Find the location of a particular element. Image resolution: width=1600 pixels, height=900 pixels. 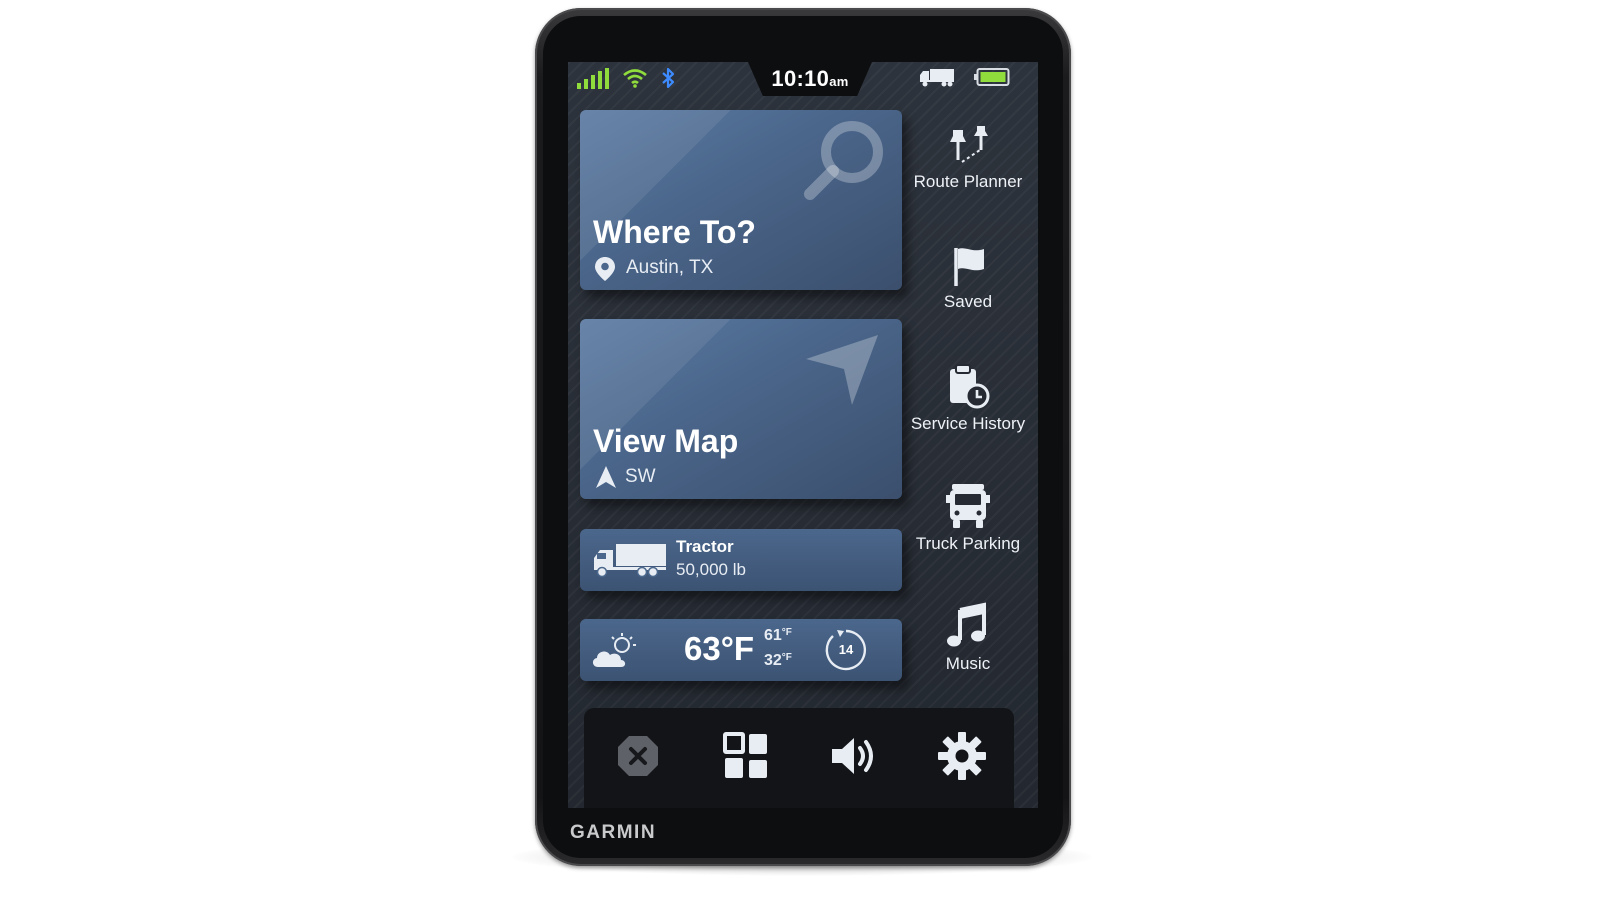

weather-high: 61°F is located at coordinates (778, 636).